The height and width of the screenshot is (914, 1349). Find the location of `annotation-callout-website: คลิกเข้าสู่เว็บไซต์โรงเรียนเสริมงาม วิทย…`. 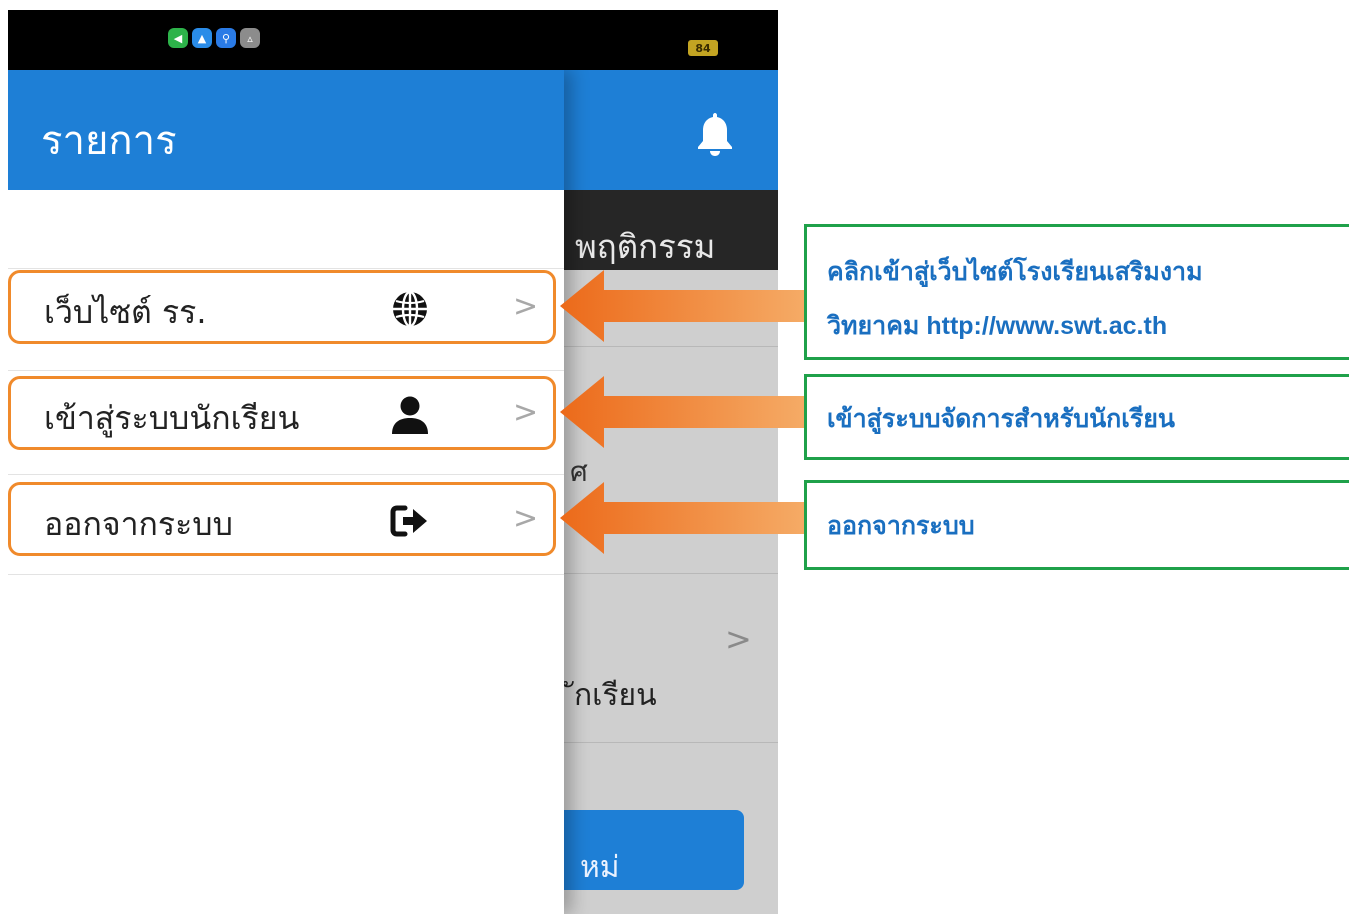

annotation-callout-website: คลิกเข้าสู่เว็บไซต์โรงเรียนเสริมงาม วิทย… is located at coordinates (1076, 292).